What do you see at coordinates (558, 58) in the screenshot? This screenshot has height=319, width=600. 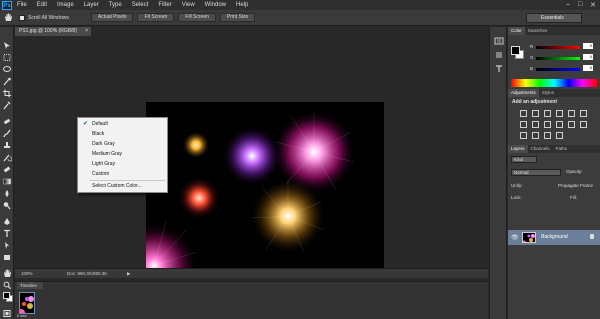 I see `slider-g-track` at bounding box center [558, 58].